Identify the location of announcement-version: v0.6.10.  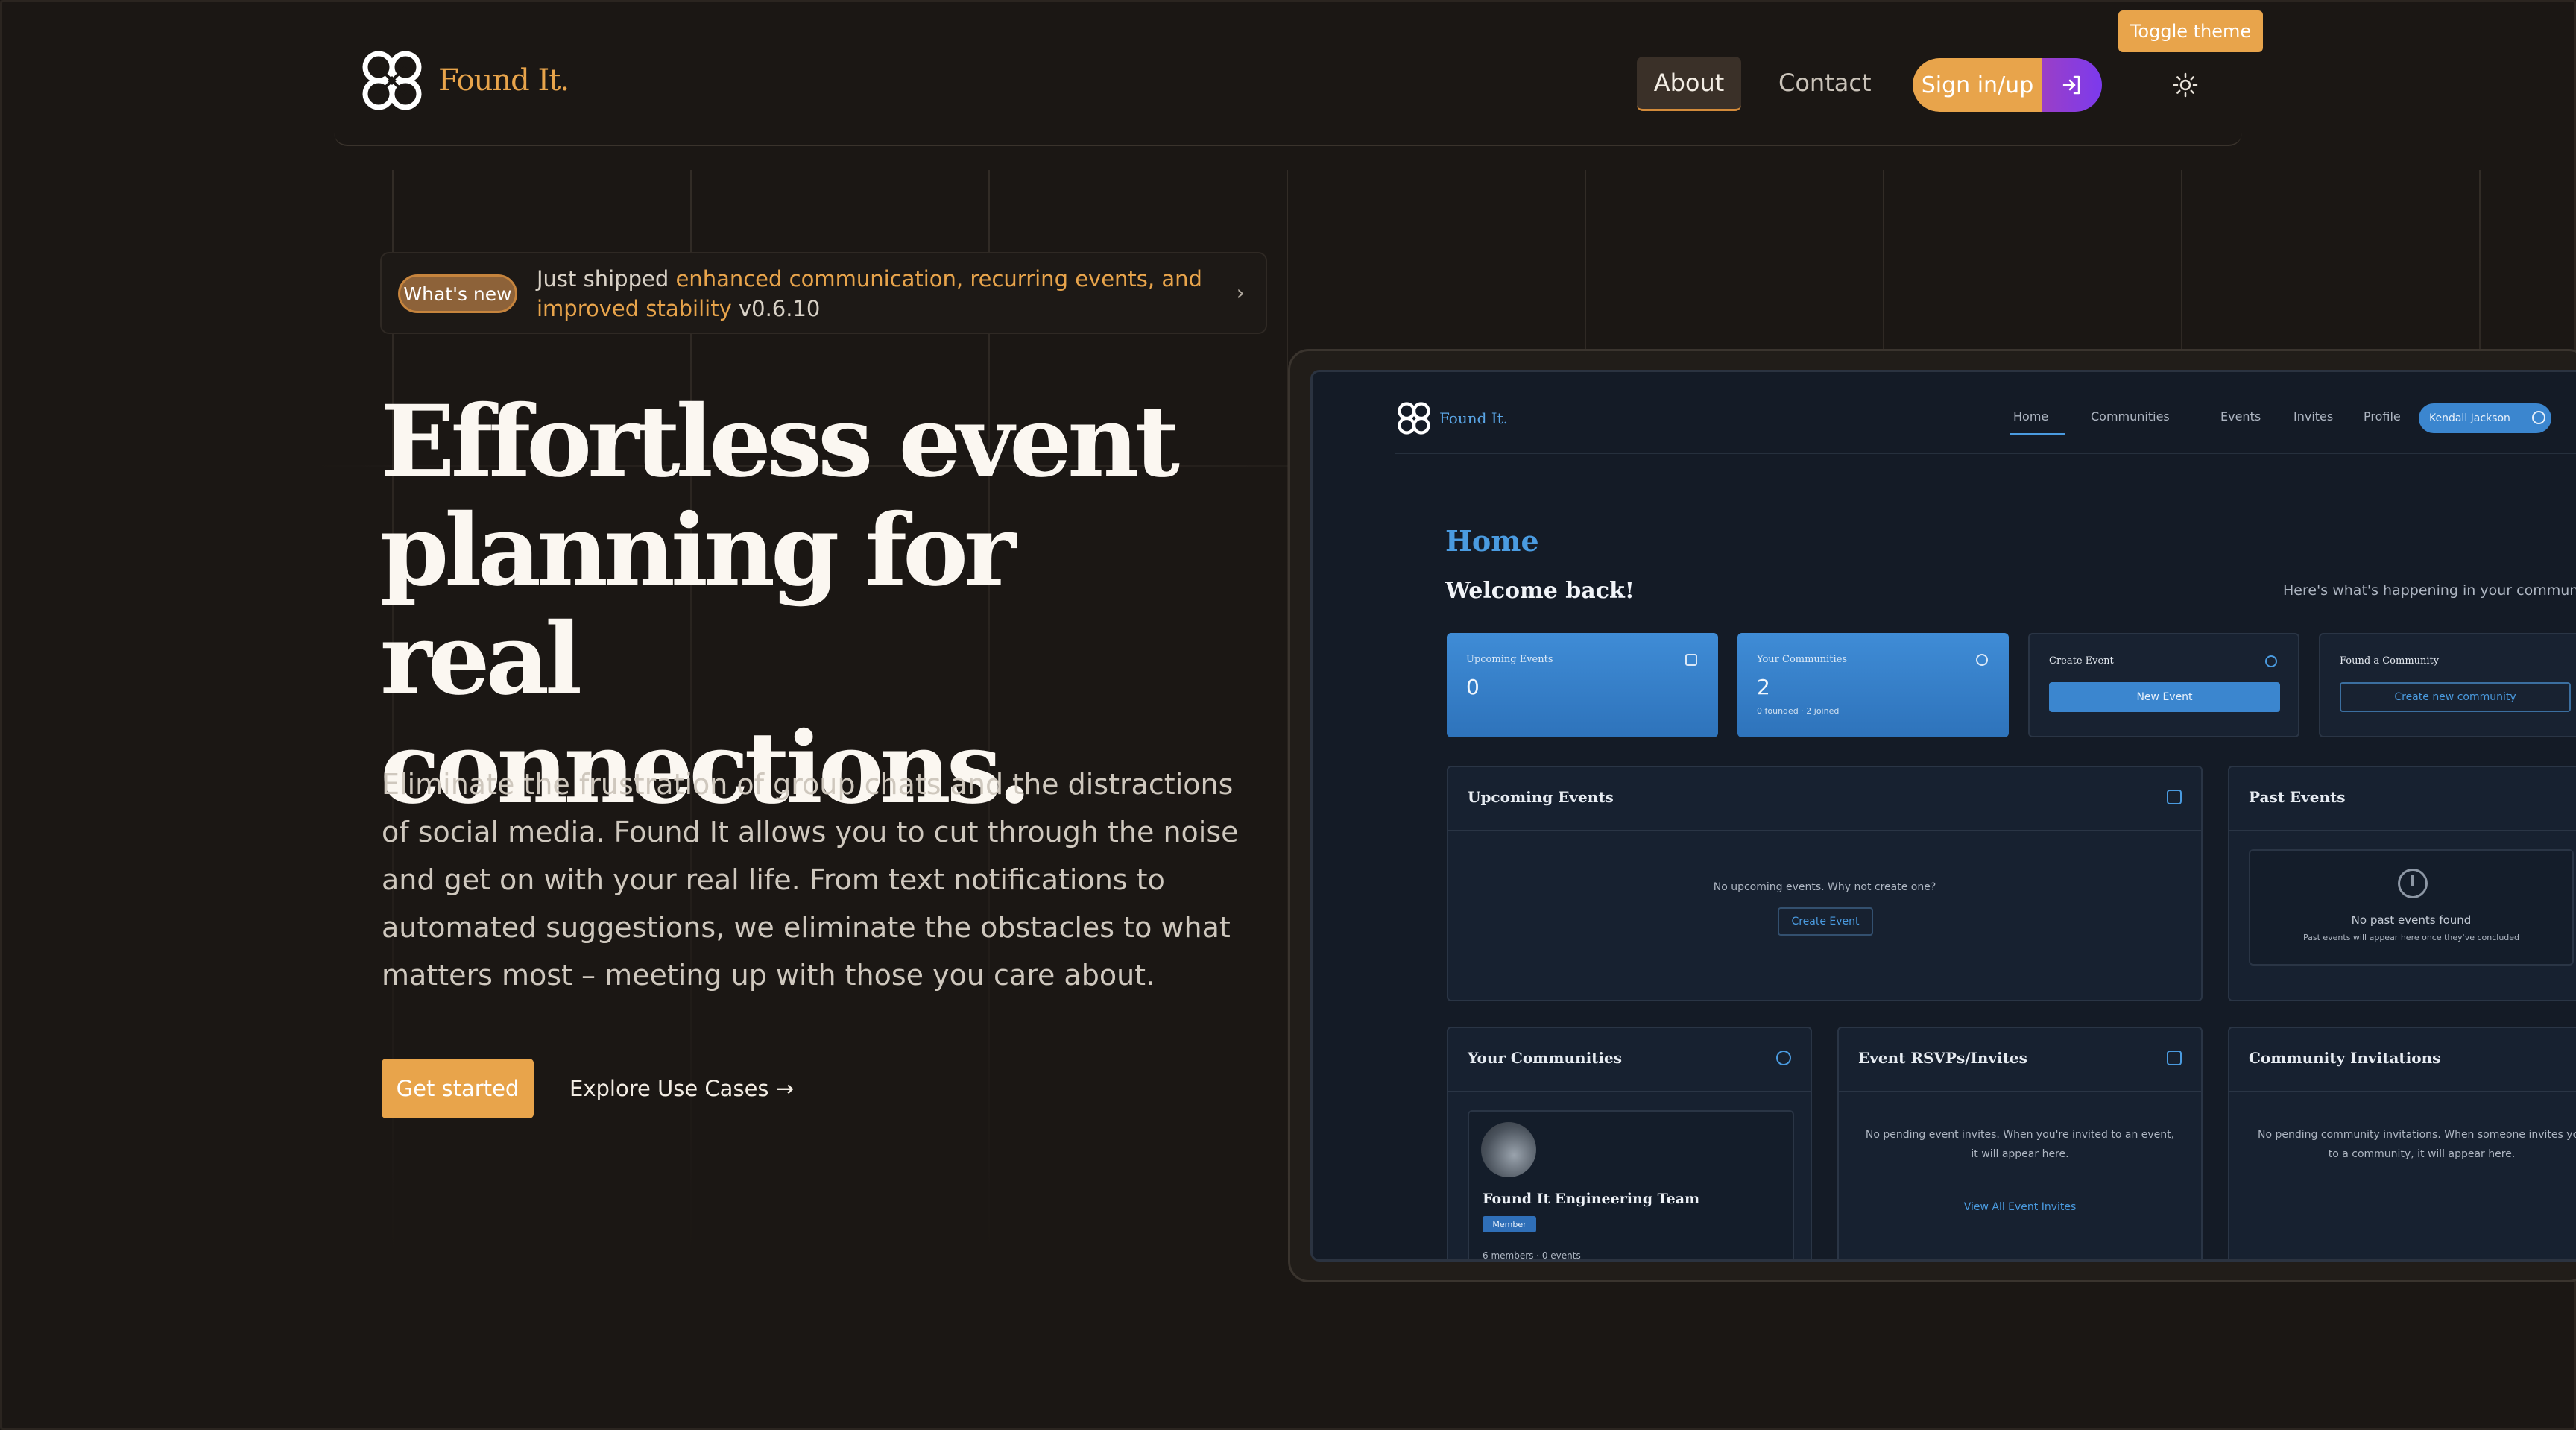
(776, 309).